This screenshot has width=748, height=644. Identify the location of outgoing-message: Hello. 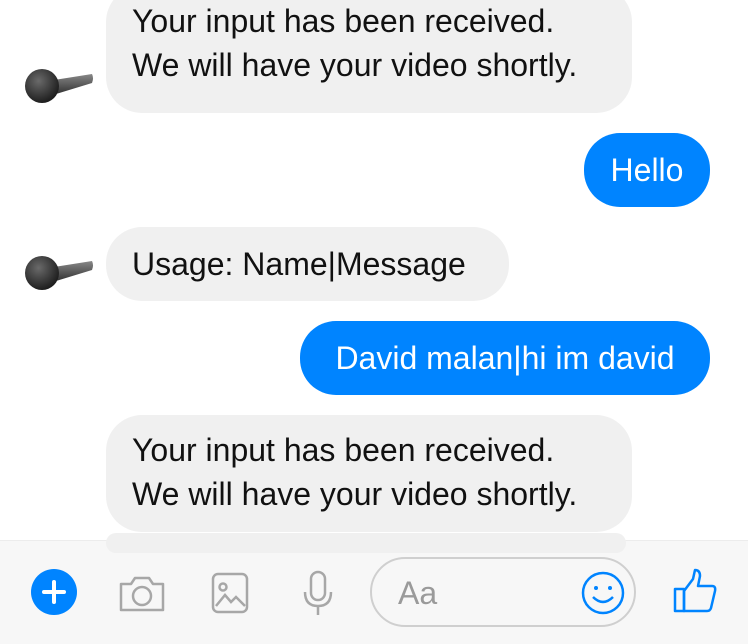
(647, 170).